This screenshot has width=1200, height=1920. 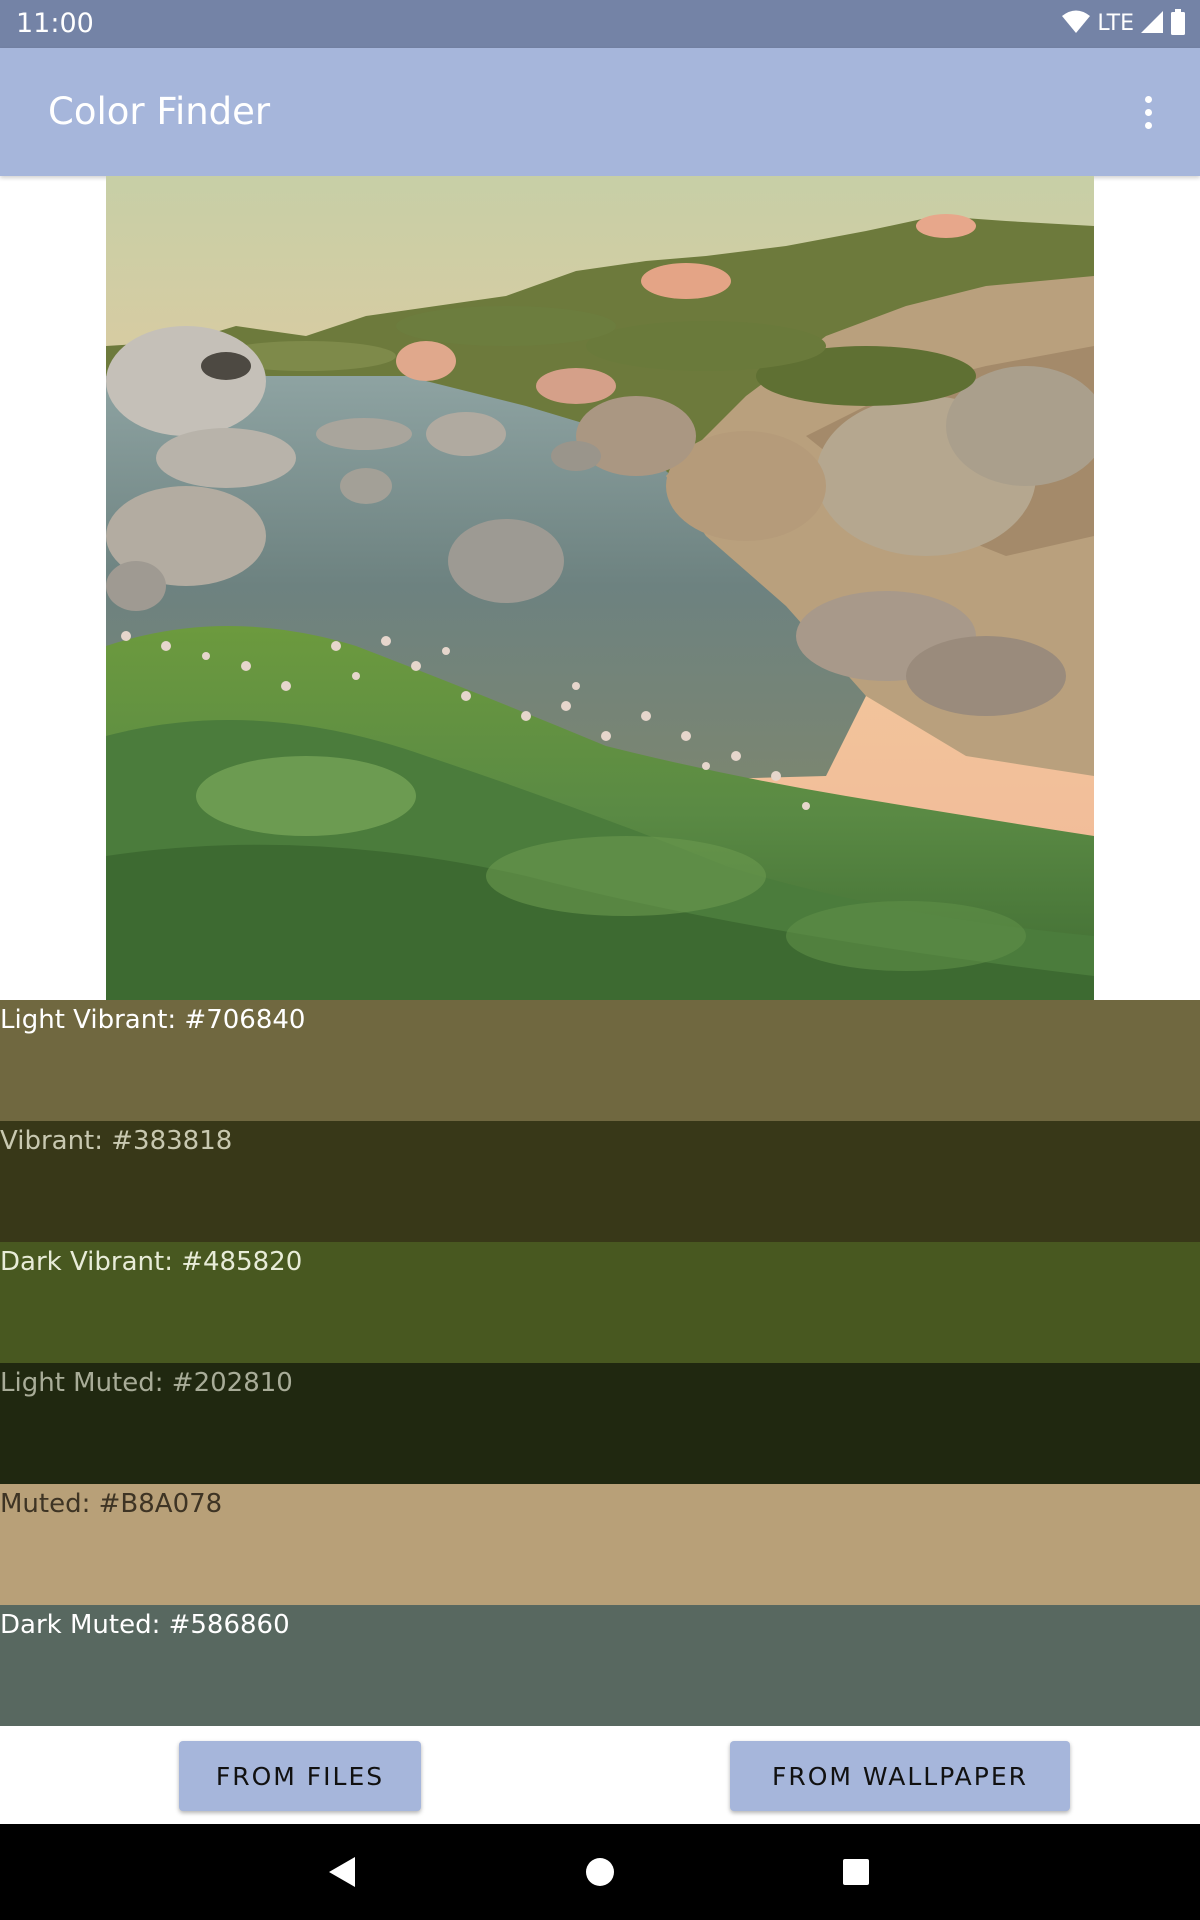 What do you see at coordinates (151, 1262) in the screenshot?
I see `swatch-label: Dark Vibrant: #485820` at bounding box center [151, 1262].